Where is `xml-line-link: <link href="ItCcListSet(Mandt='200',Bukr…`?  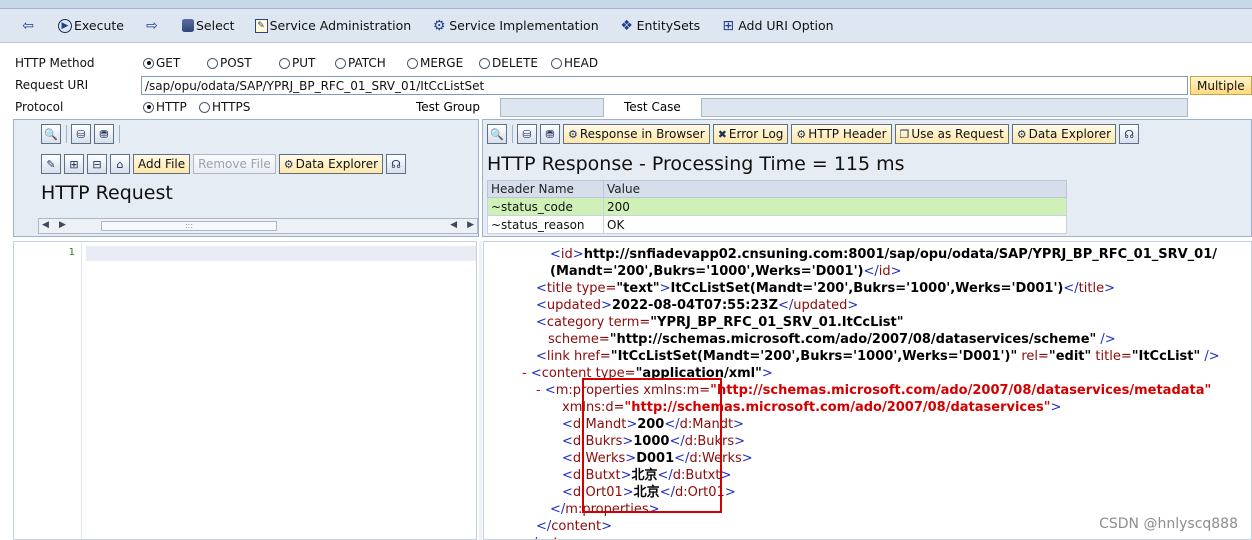
xml-line-link: <link href="ItCcListSet(Mandt='200',Bukr… is located at coordinates (878, 356).